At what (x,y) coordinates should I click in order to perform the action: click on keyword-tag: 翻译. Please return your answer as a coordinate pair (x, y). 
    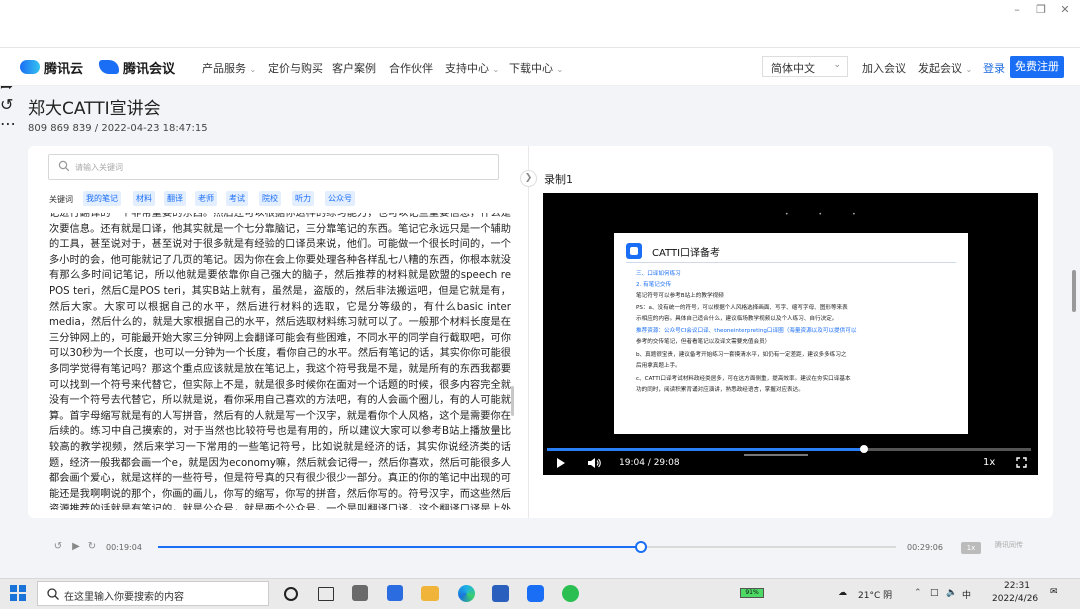
    Looking at the image, I should click on (175, 198).